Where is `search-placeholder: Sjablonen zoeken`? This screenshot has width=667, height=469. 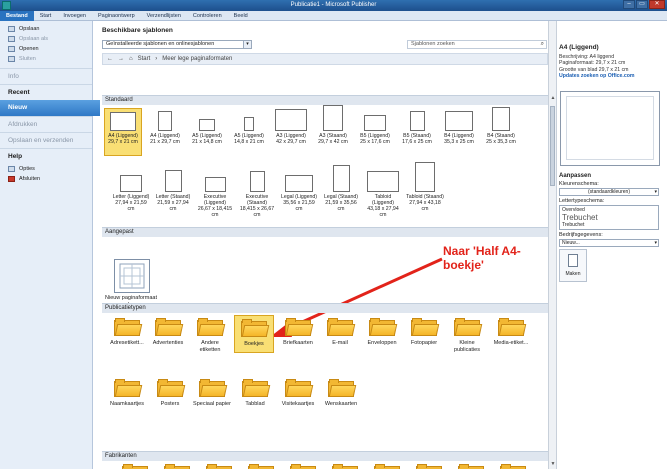
search-placeholder: Sjablonen zoeken is located at coordinates (433, 44).